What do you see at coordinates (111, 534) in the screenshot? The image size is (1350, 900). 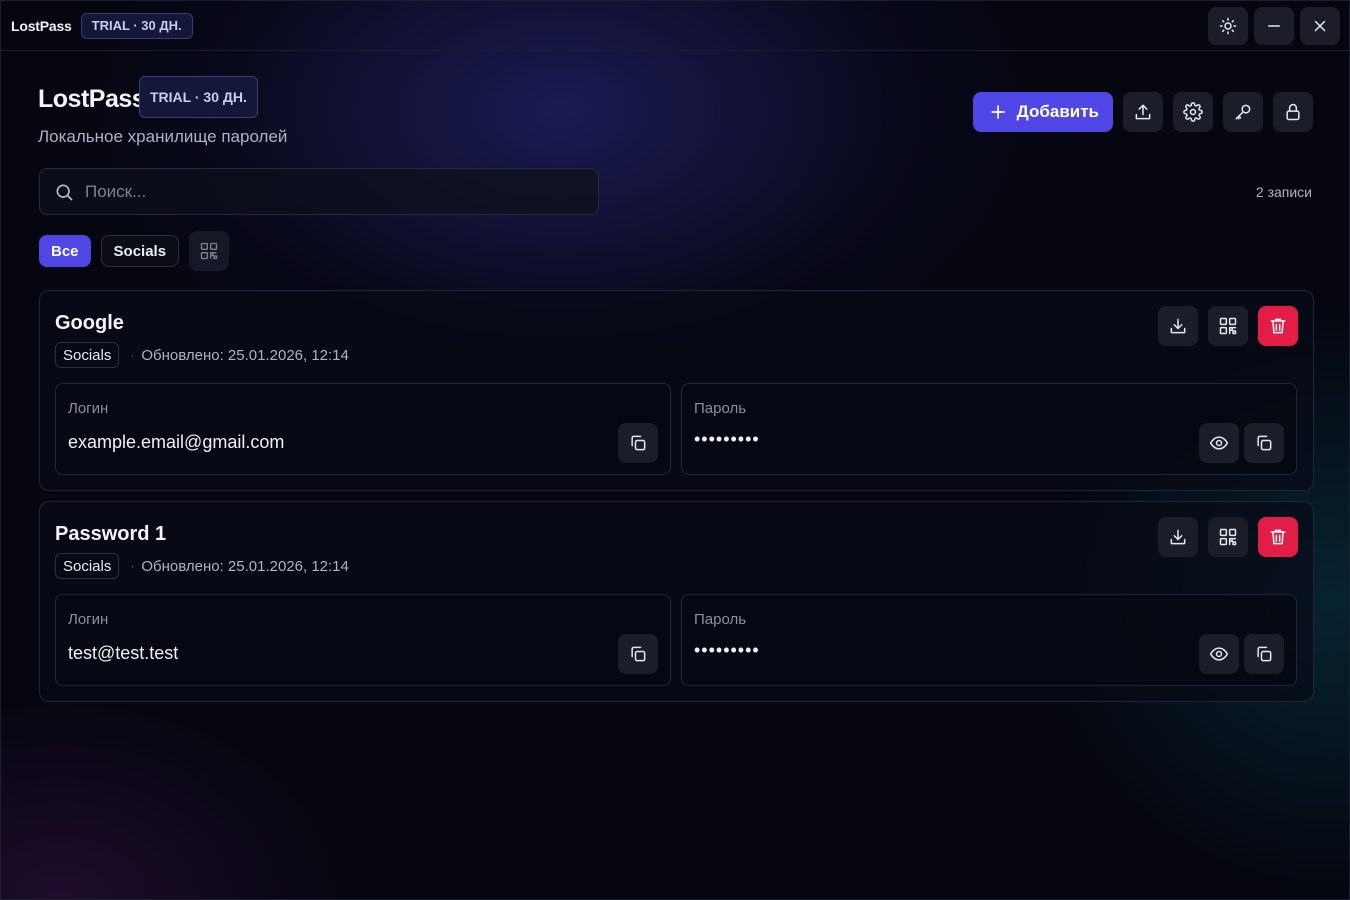 I see `entry-title: Password 1` at bounding box center [111, 534].